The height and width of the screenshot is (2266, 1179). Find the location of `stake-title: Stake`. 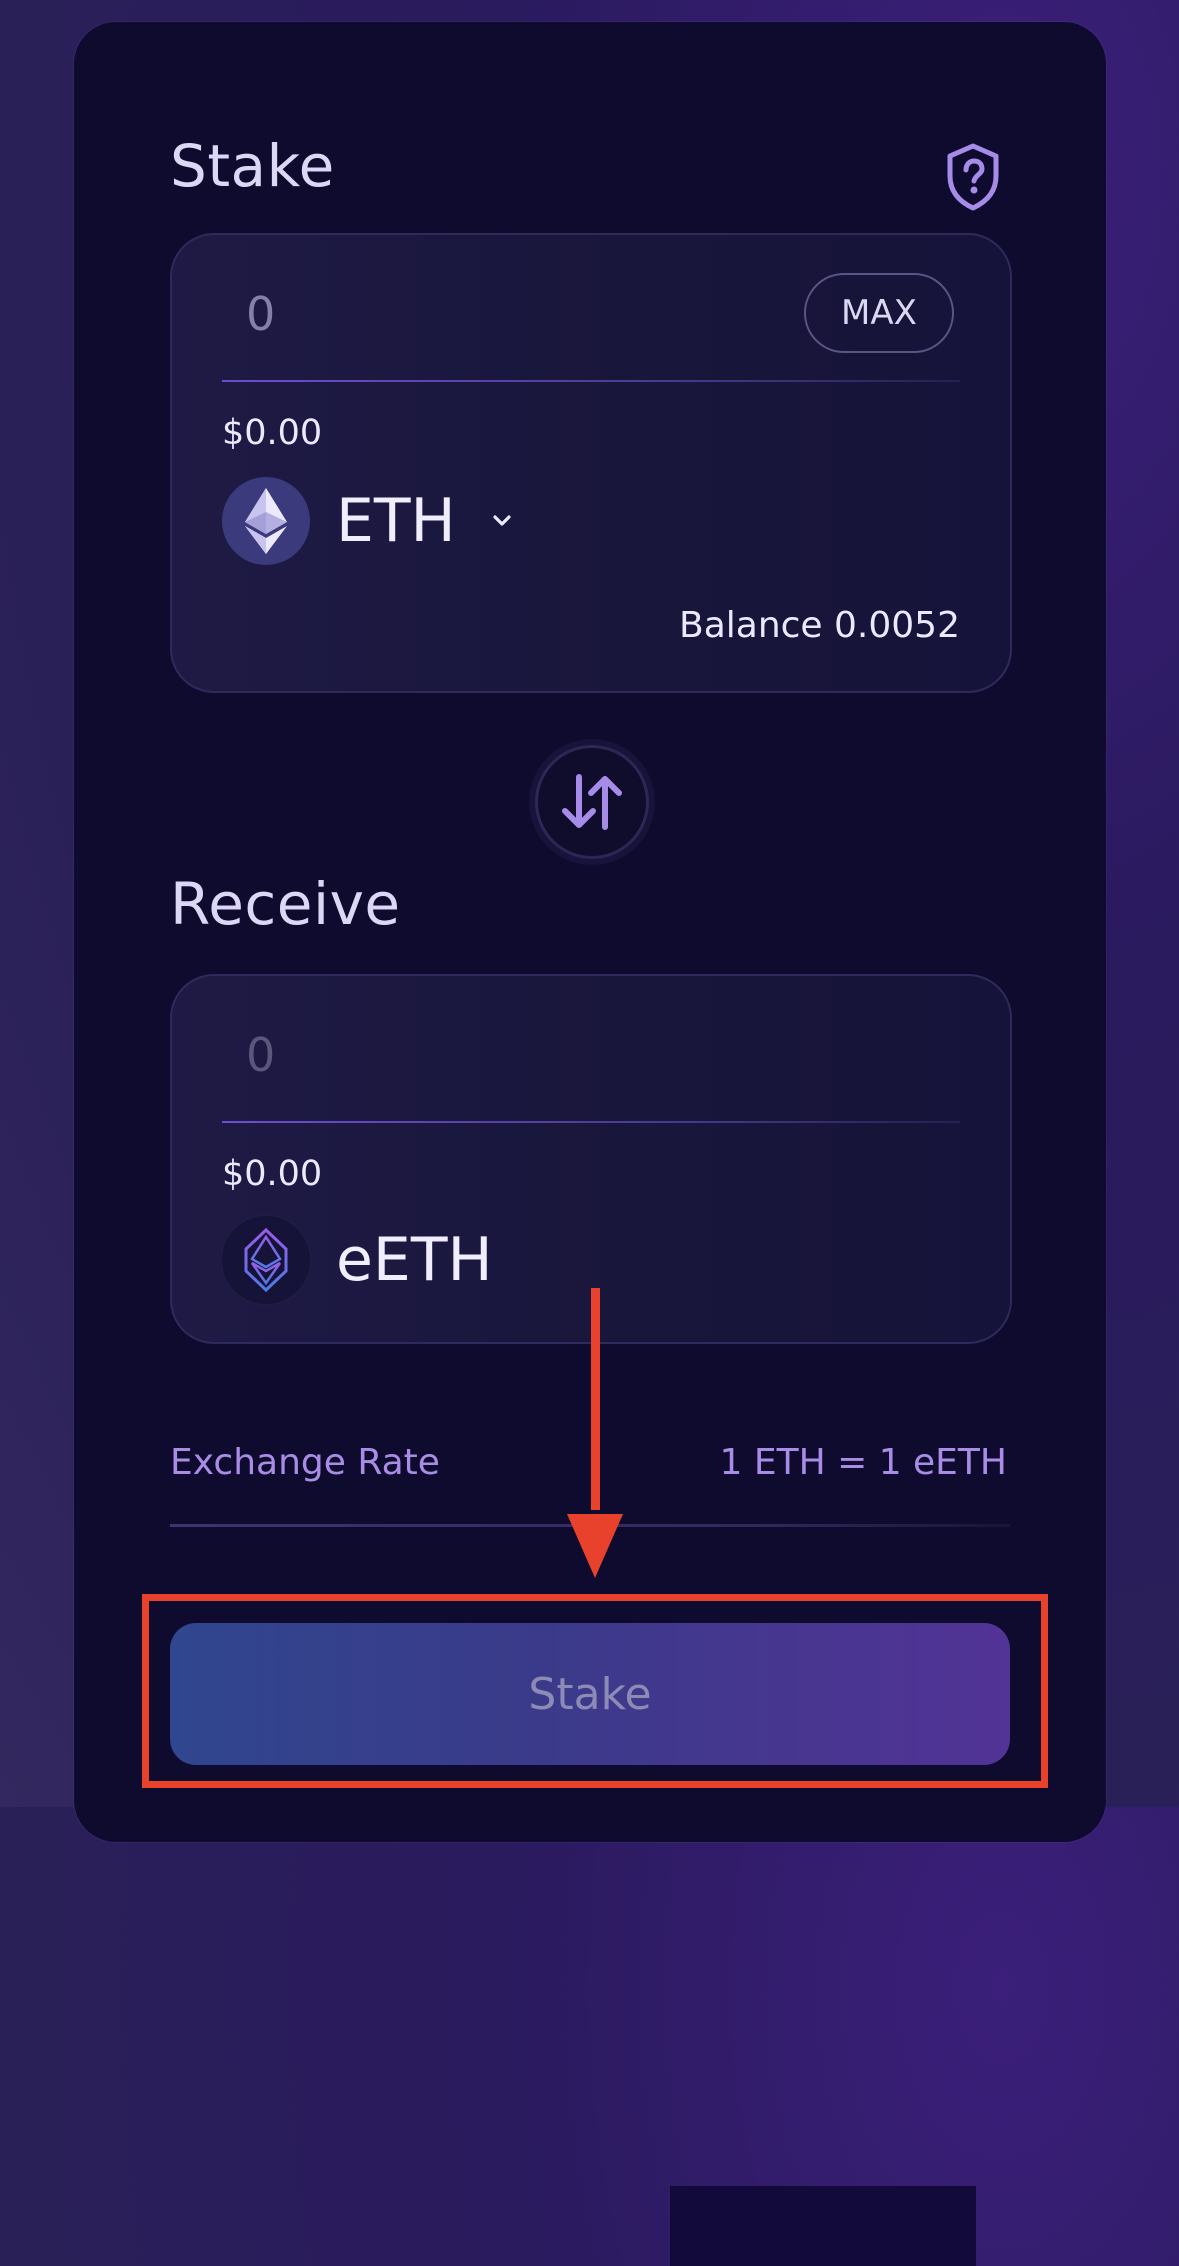

stake-title: Stake is located at coordinates (252, 166).